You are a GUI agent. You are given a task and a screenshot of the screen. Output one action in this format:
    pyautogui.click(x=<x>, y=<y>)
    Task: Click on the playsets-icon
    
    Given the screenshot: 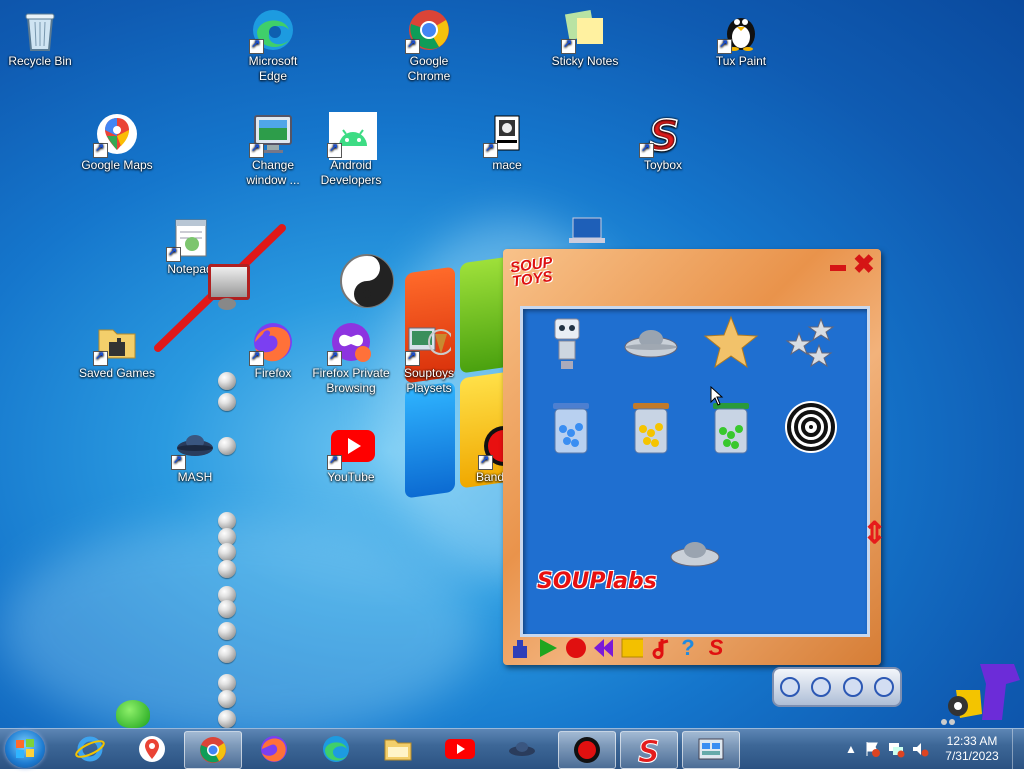 What is the action you would take?
    pyautogui.click(x=429, y=343)
    